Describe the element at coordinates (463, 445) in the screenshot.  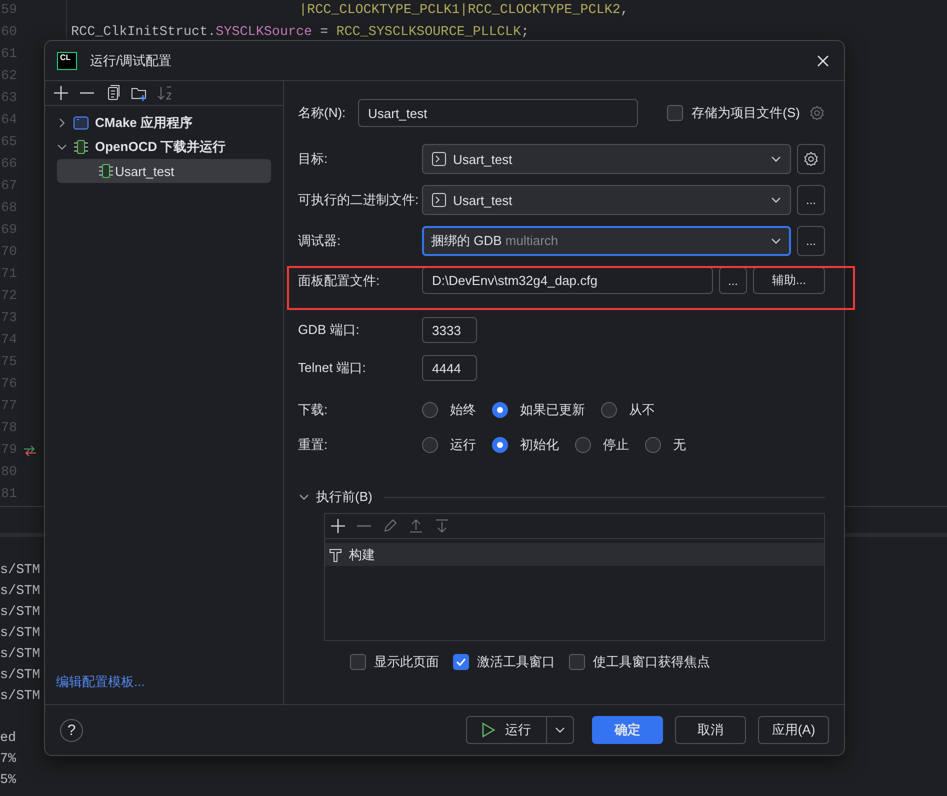
I see `radio-label: 运行` at that location.